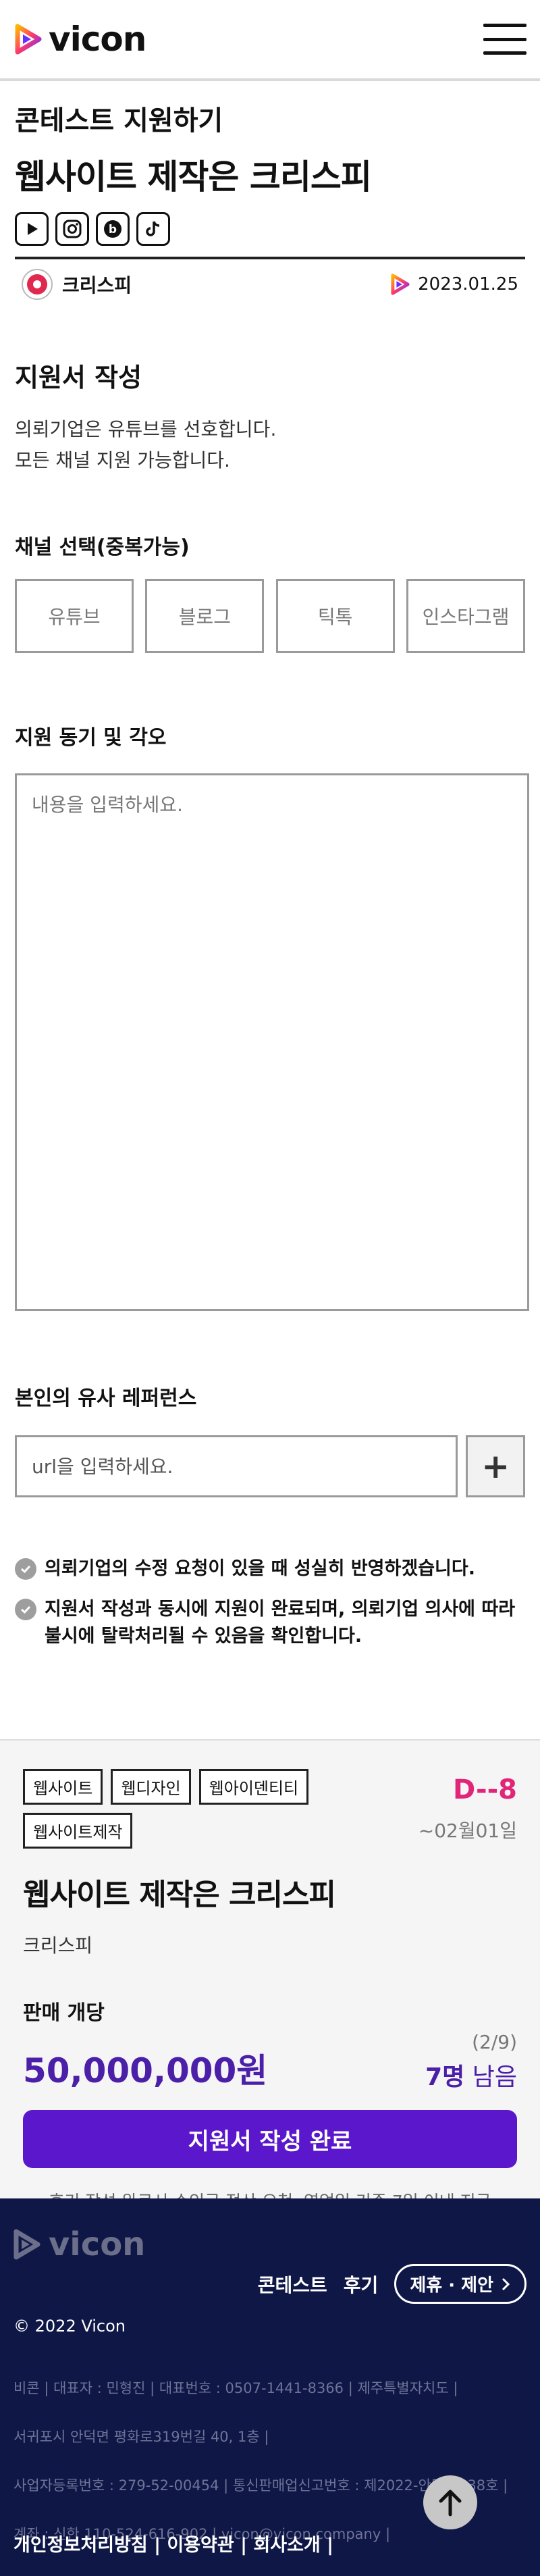 The height and width of the screenshot is (2576, 540). What do you see at coordinates (78, 377) in the screenshot?
I see `form-title: 지원서 작성` at bounding box center [78, 377].